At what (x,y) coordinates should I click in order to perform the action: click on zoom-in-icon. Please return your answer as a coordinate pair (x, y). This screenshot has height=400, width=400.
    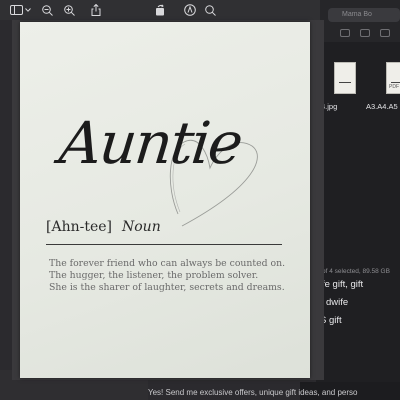
    Looking at the image, I should click on (69, 10).